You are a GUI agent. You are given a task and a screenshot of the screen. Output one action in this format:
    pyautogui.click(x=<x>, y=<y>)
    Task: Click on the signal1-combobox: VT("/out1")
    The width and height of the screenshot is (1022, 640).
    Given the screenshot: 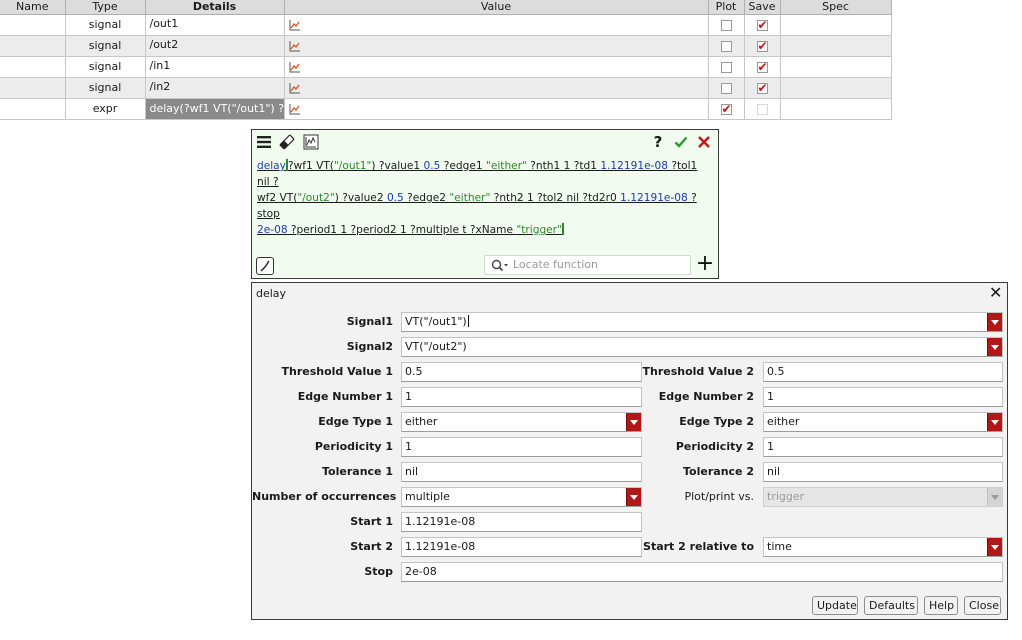 What is the action you would take?
    pyautogui.click(x=702, y=322)
    